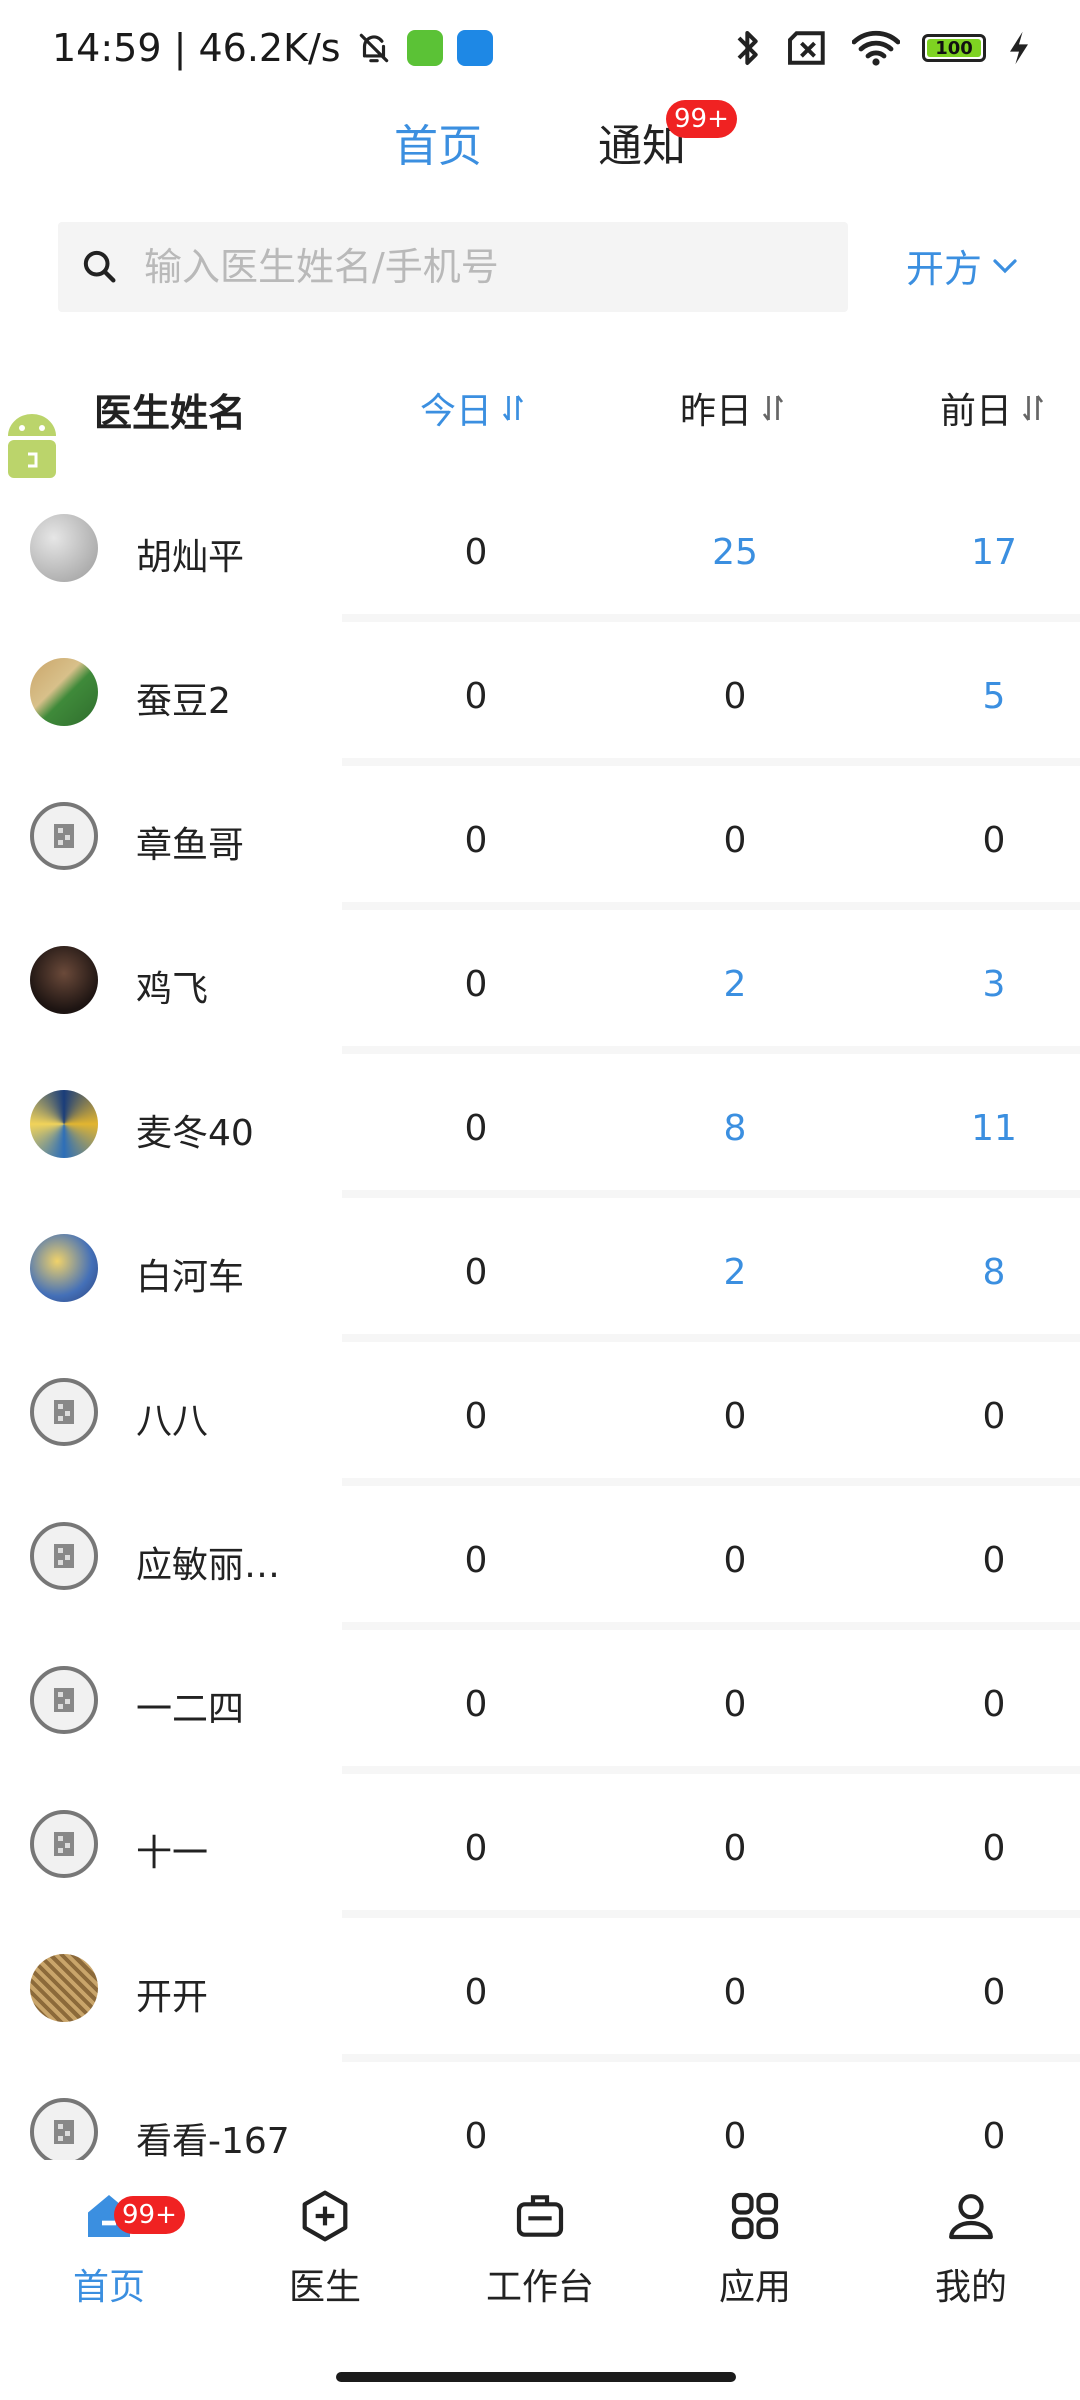  Describe the element at coordinates (324, 2287) in the screenshot. I see `nav-doctors-label: 医生` at that location.